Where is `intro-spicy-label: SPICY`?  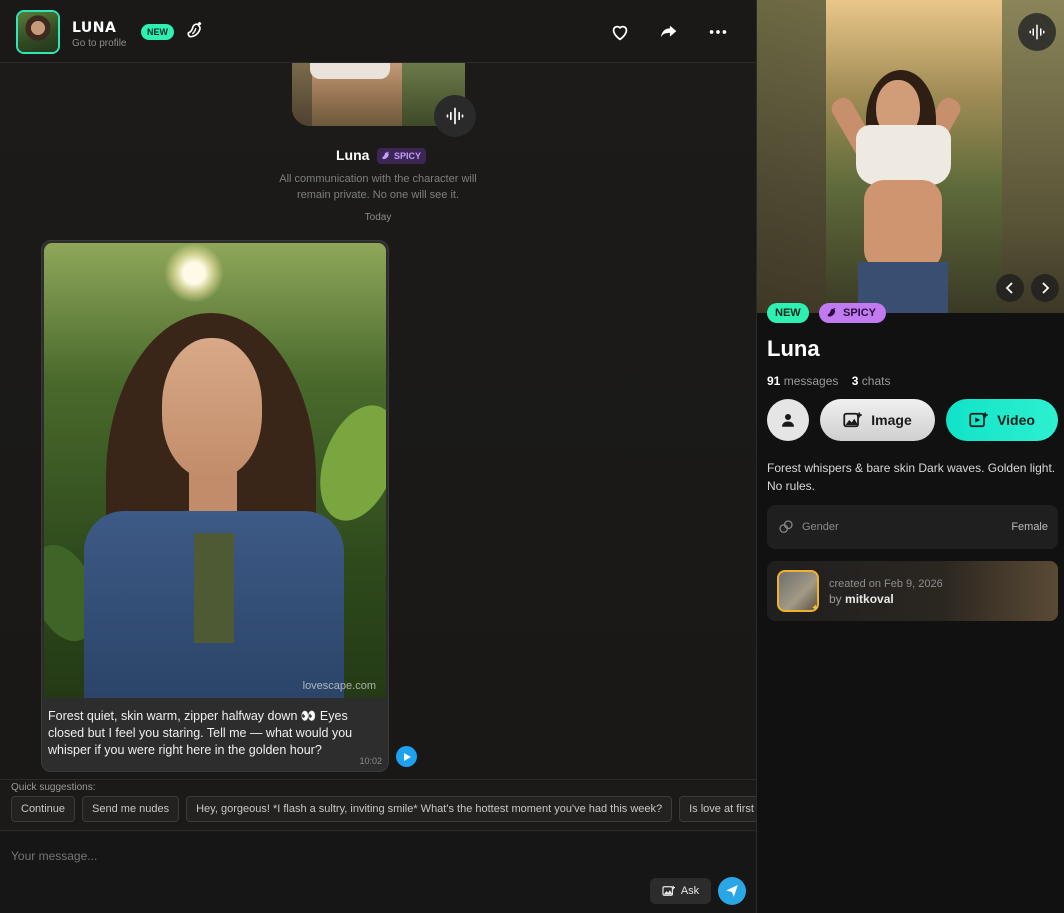
intro-spicy-label: SPICY is located at coordinates (408, 156).